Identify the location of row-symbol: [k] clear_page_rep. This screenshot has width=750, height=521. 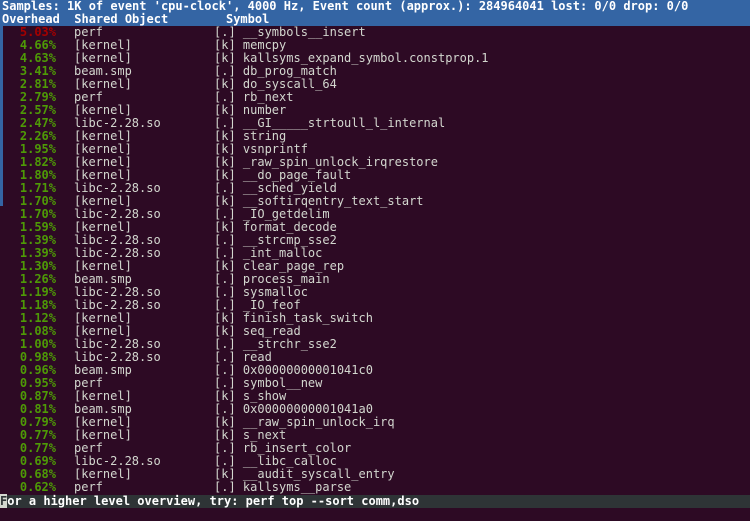
(279, 266).